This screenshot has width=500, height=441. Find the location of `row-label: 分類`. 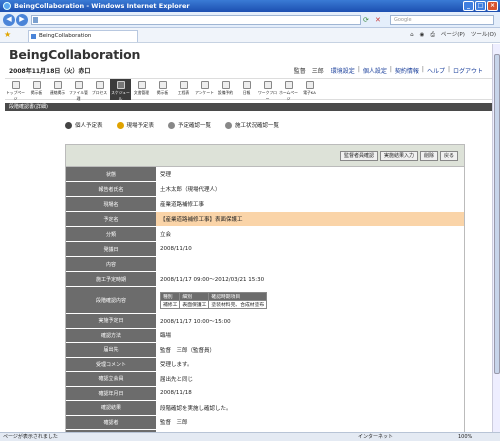

row-label: 分類 is located at coordinates (111, 234).